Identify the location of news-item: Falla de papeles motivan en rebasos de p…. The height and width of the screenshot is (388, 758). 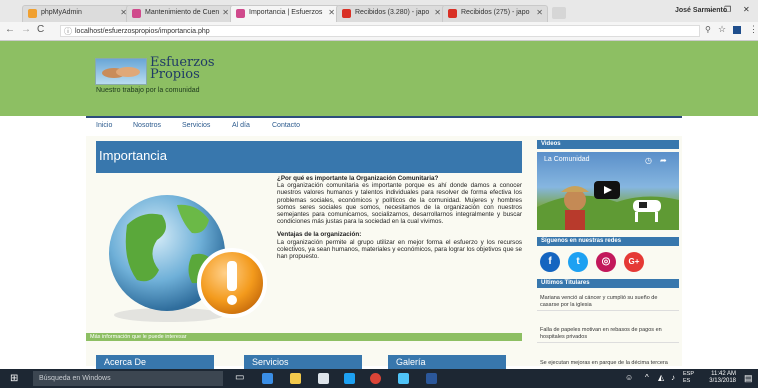
(608, 334).